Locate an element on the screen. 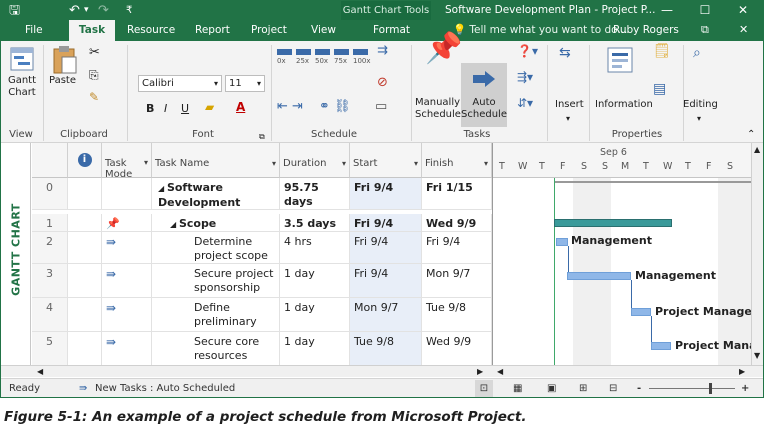 This screenshot has height=447, width=779. highlight-color-icon: ▰ is located at coordinates (209, 107).